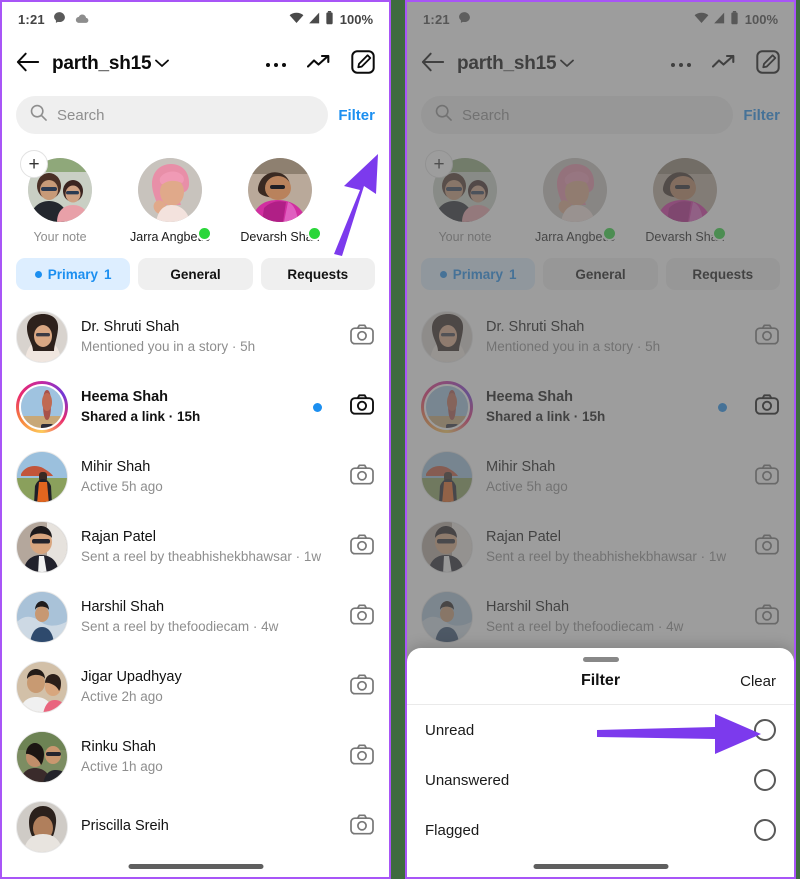 This screenshot has height=879, width=800. What do you see at coordinates (701, 19) in the screenshot?
I see `wifi-icon` at bounding box center [701, 19].